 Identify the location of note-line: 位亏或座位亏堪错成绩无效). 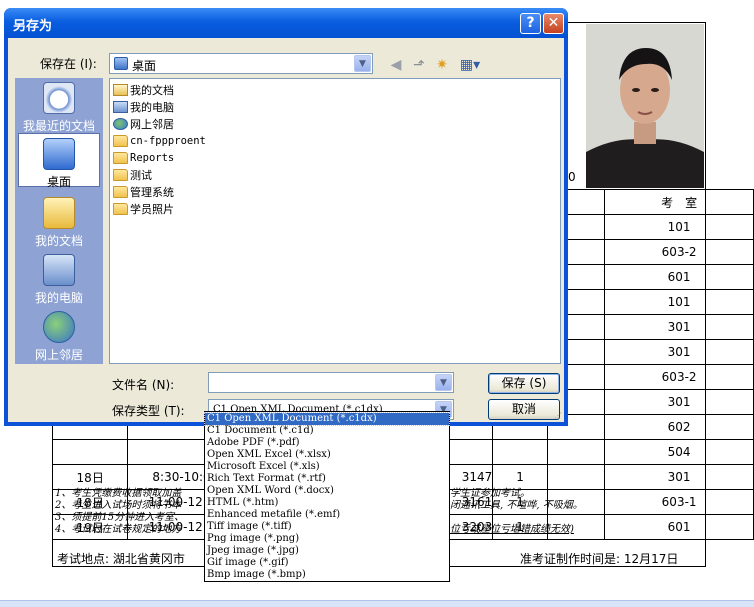
(512, 529).